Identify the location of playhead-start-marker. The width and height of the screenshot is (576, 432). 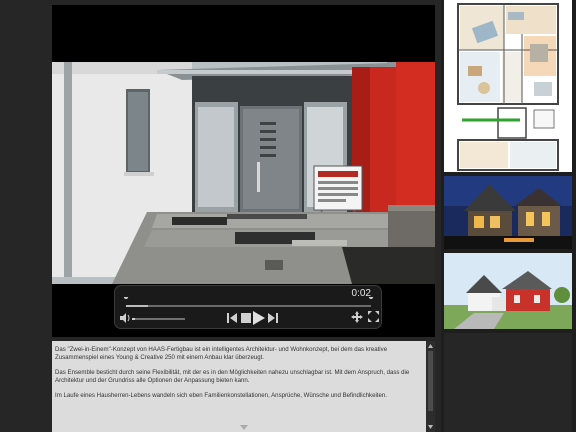
(126, 300).